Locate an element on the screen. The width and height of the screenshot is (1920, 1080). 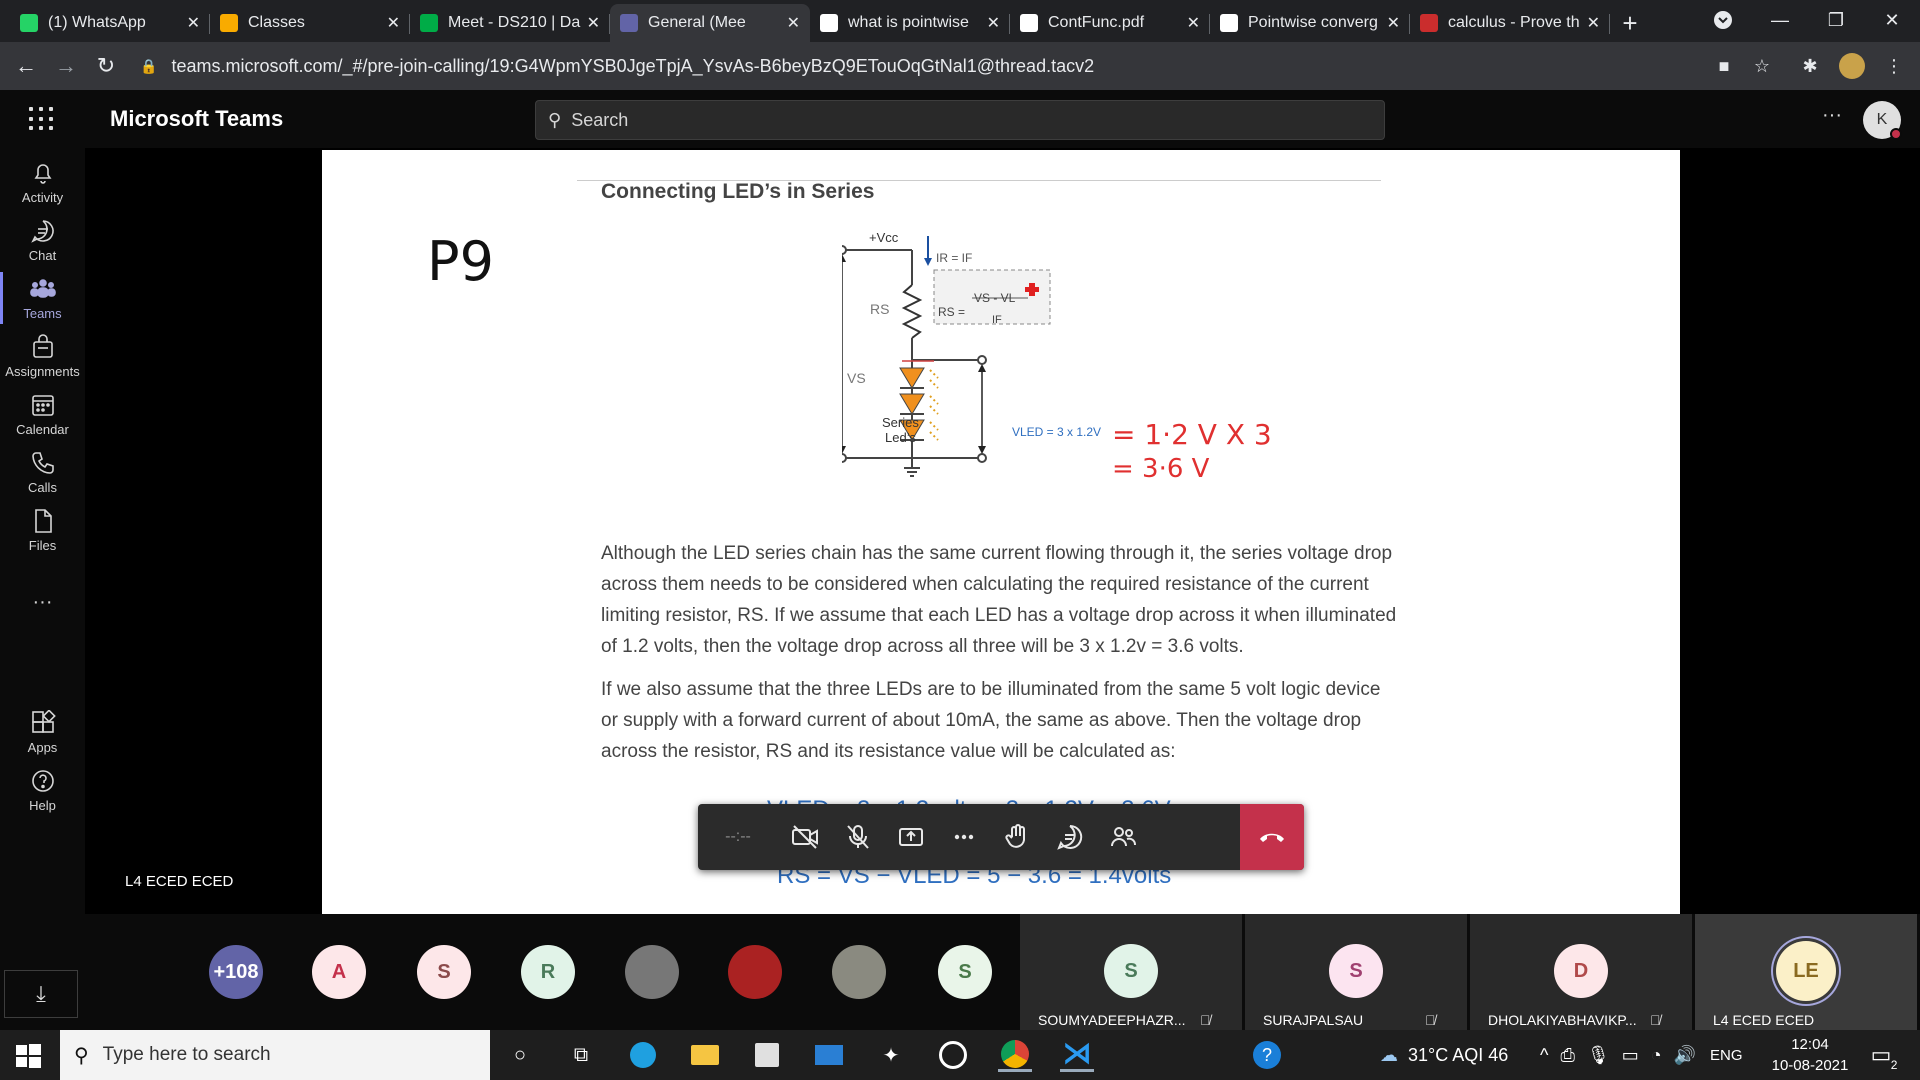
rail-item-label: Calendar is located at coordinates (42, 429).